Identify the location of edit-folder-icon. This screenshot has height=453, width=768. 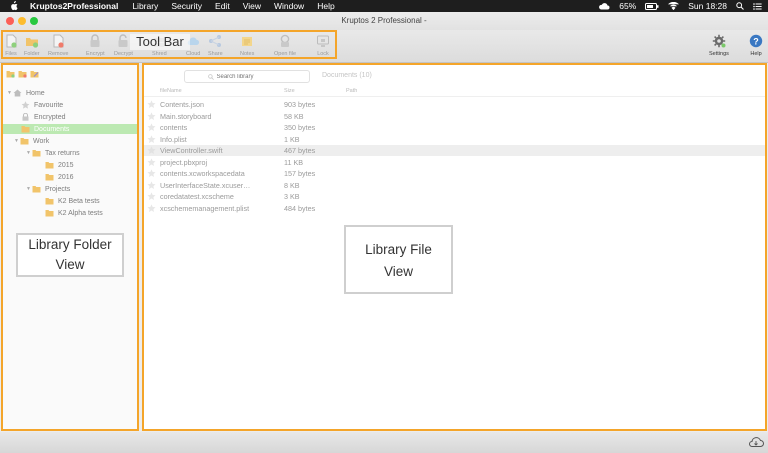
(34, 73).